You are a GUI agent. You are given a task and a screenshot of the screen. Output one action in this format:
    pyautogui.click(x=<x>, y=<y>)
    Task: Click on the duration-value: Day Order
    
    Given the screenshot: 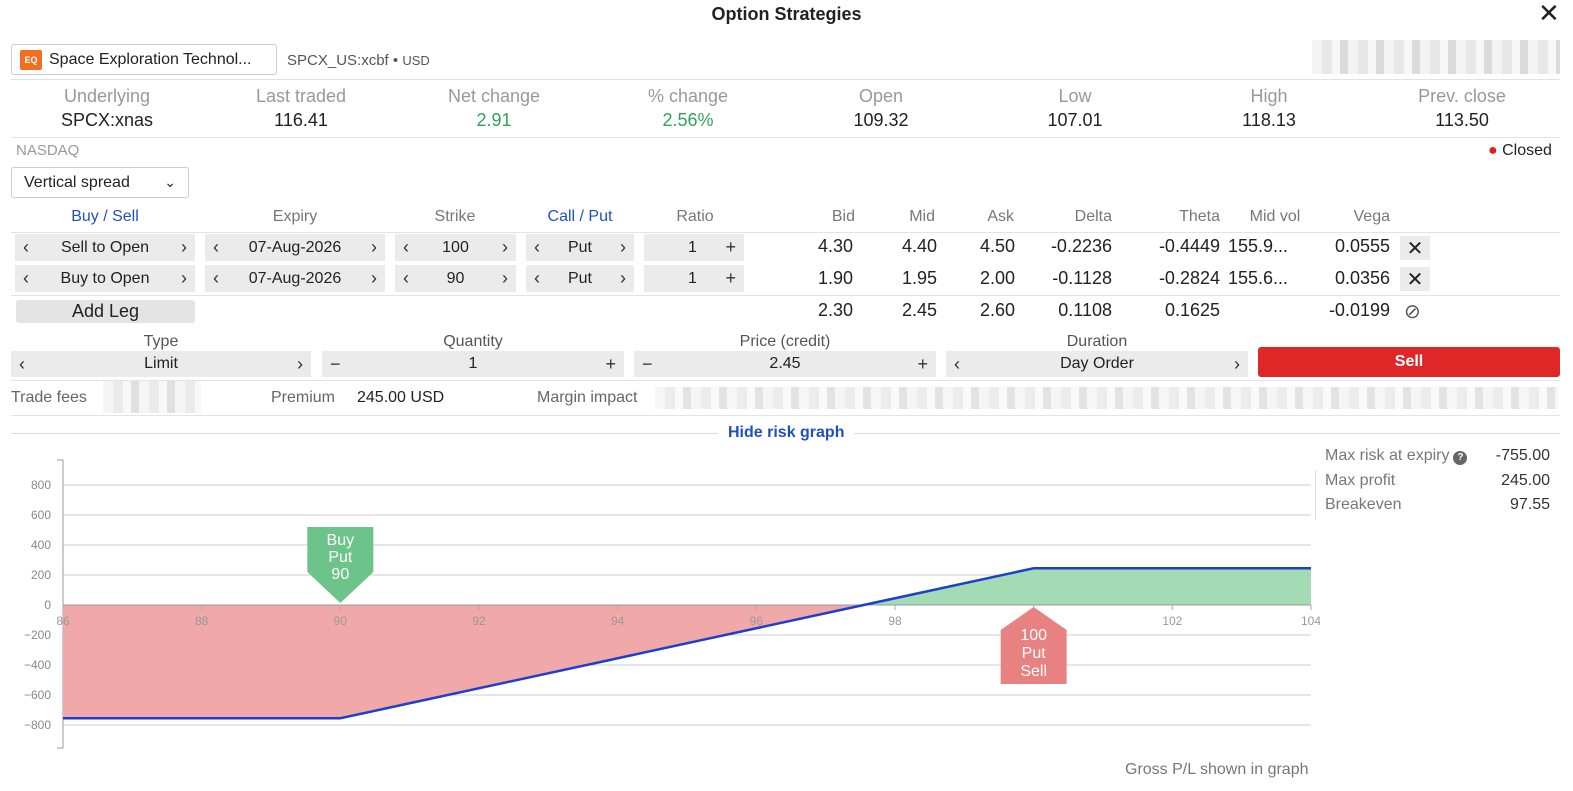 What is the action you would take?
    pyautogui.click(x=1097, y=363)
    